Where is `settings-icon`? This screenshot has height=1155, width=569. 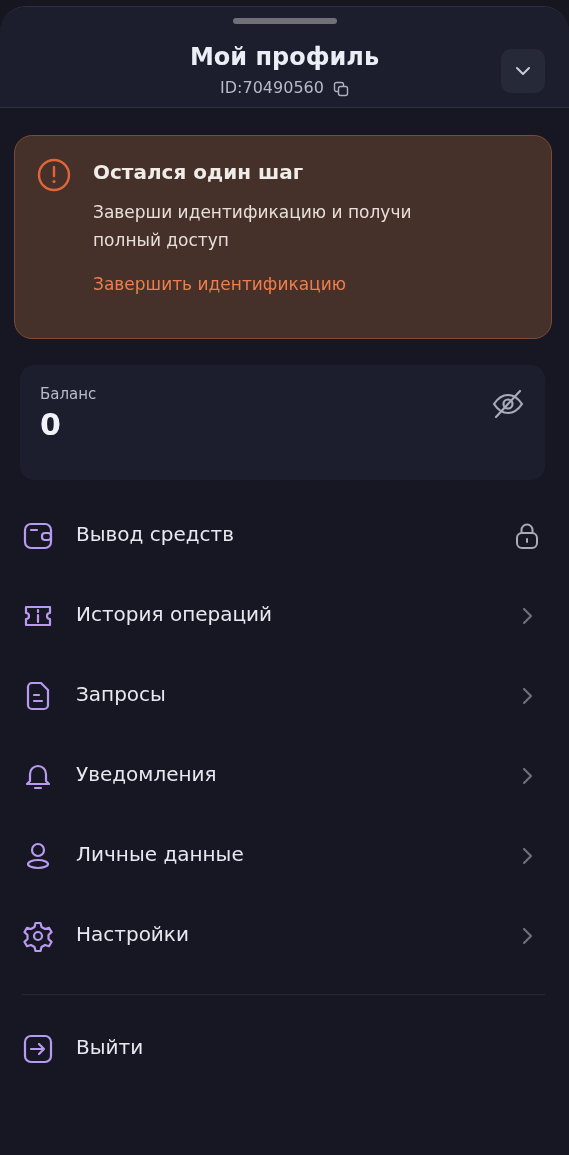
settings-icon is located at coordinates (38, 936).